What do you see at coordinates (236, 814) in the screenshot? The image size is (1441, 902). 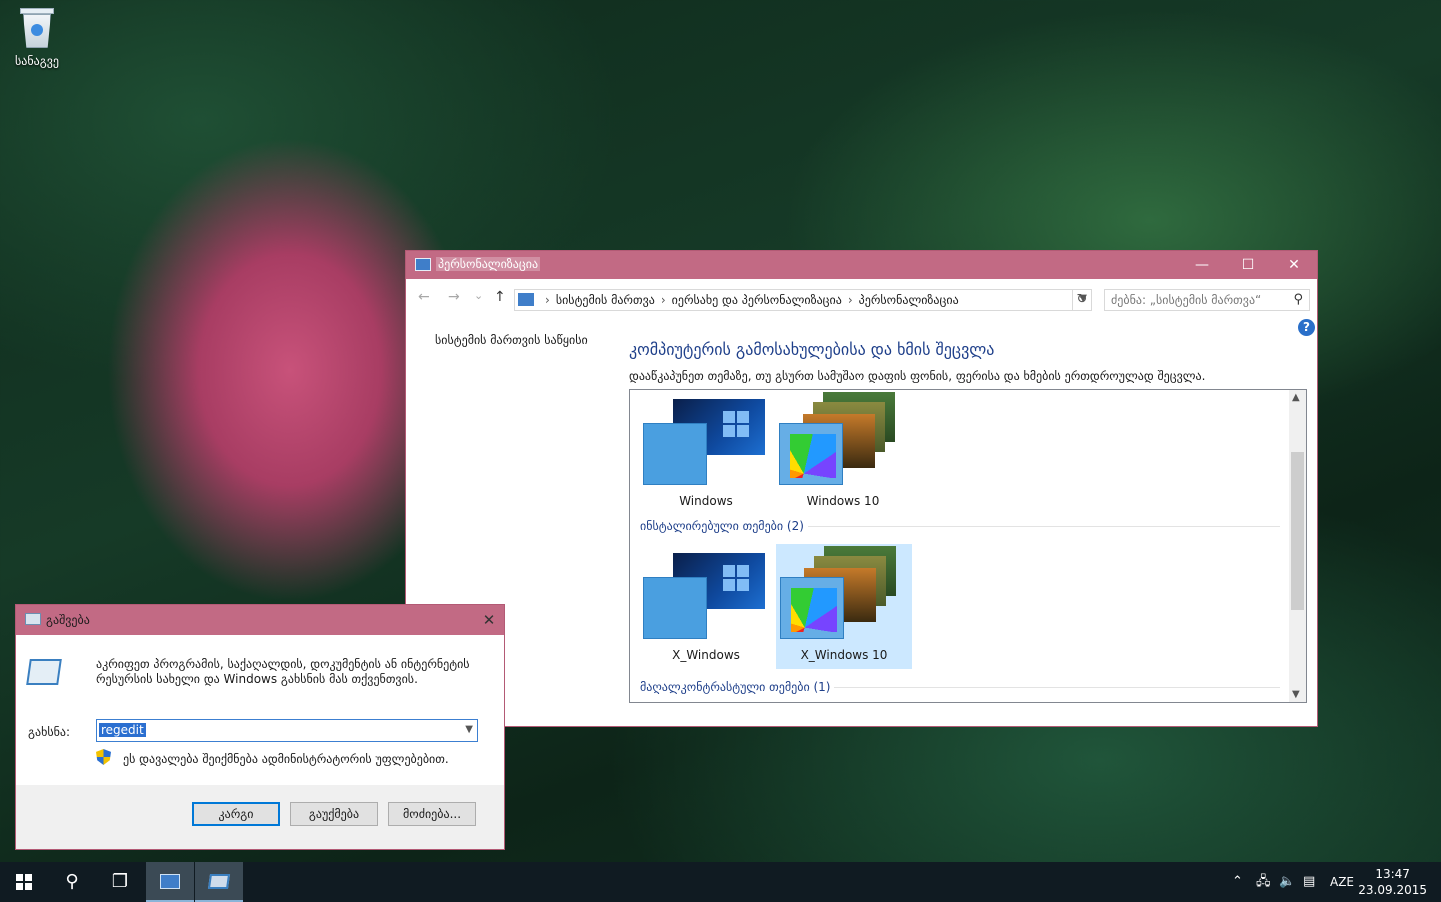 I see `ok-button: კარგი` at bounding box center [236, 814].